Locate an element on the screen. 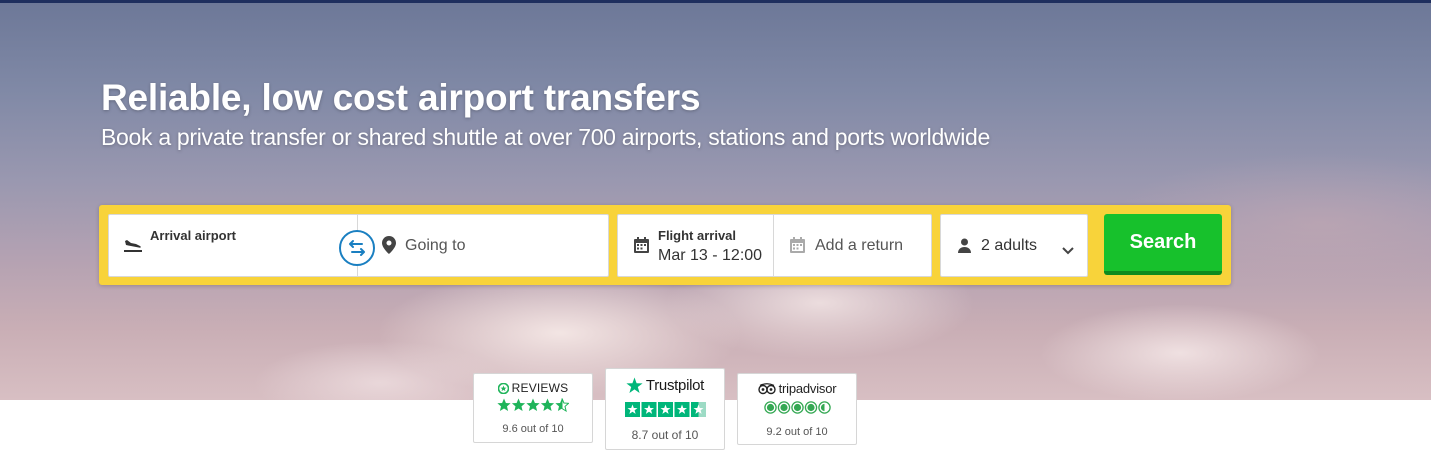  trustpilot-badge: Trustpilot 8.7 out of 10 is located at coordinates (665, 409).